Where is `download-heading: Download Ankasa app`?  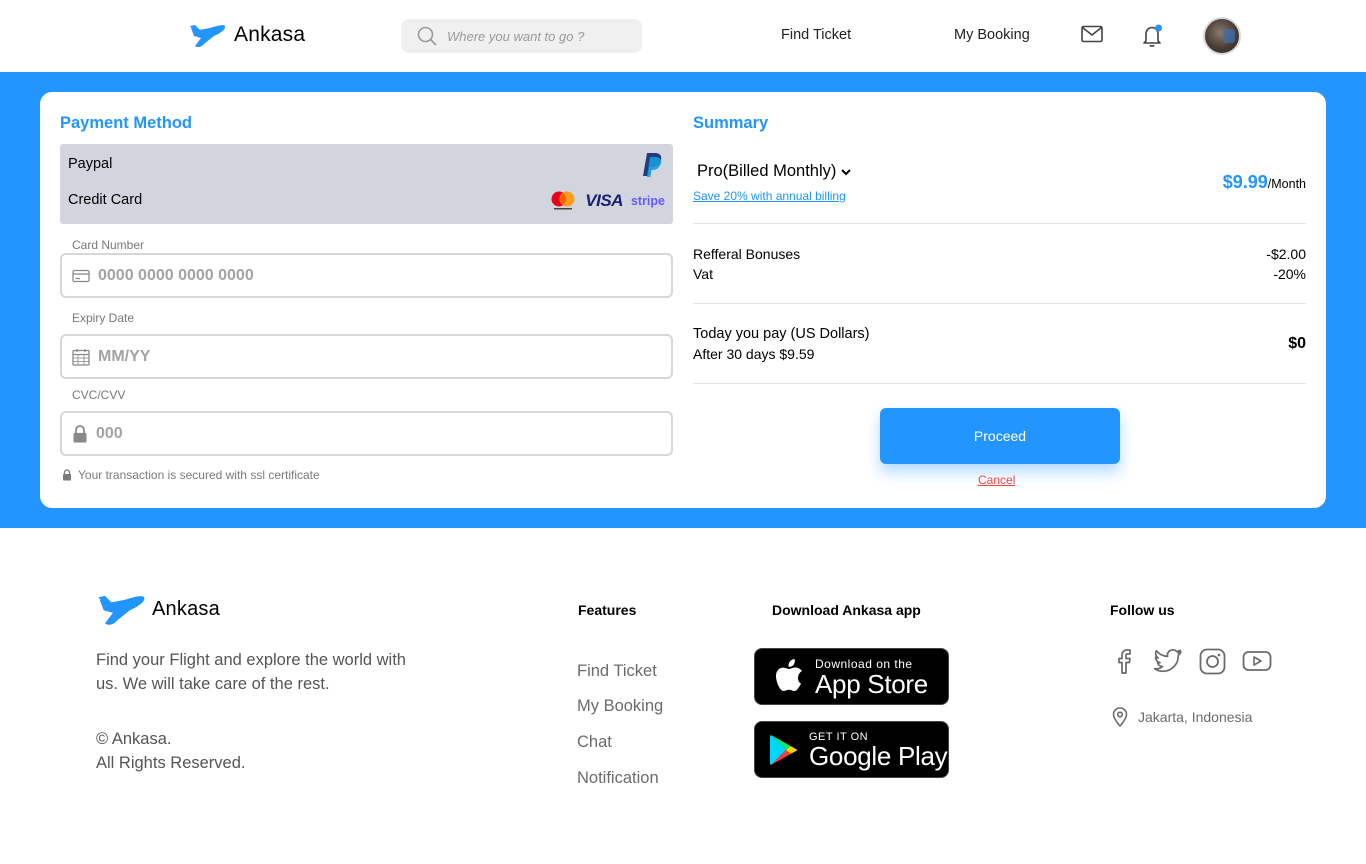
download-heading: Download Ankasa app is located at coordinates (846, 610).